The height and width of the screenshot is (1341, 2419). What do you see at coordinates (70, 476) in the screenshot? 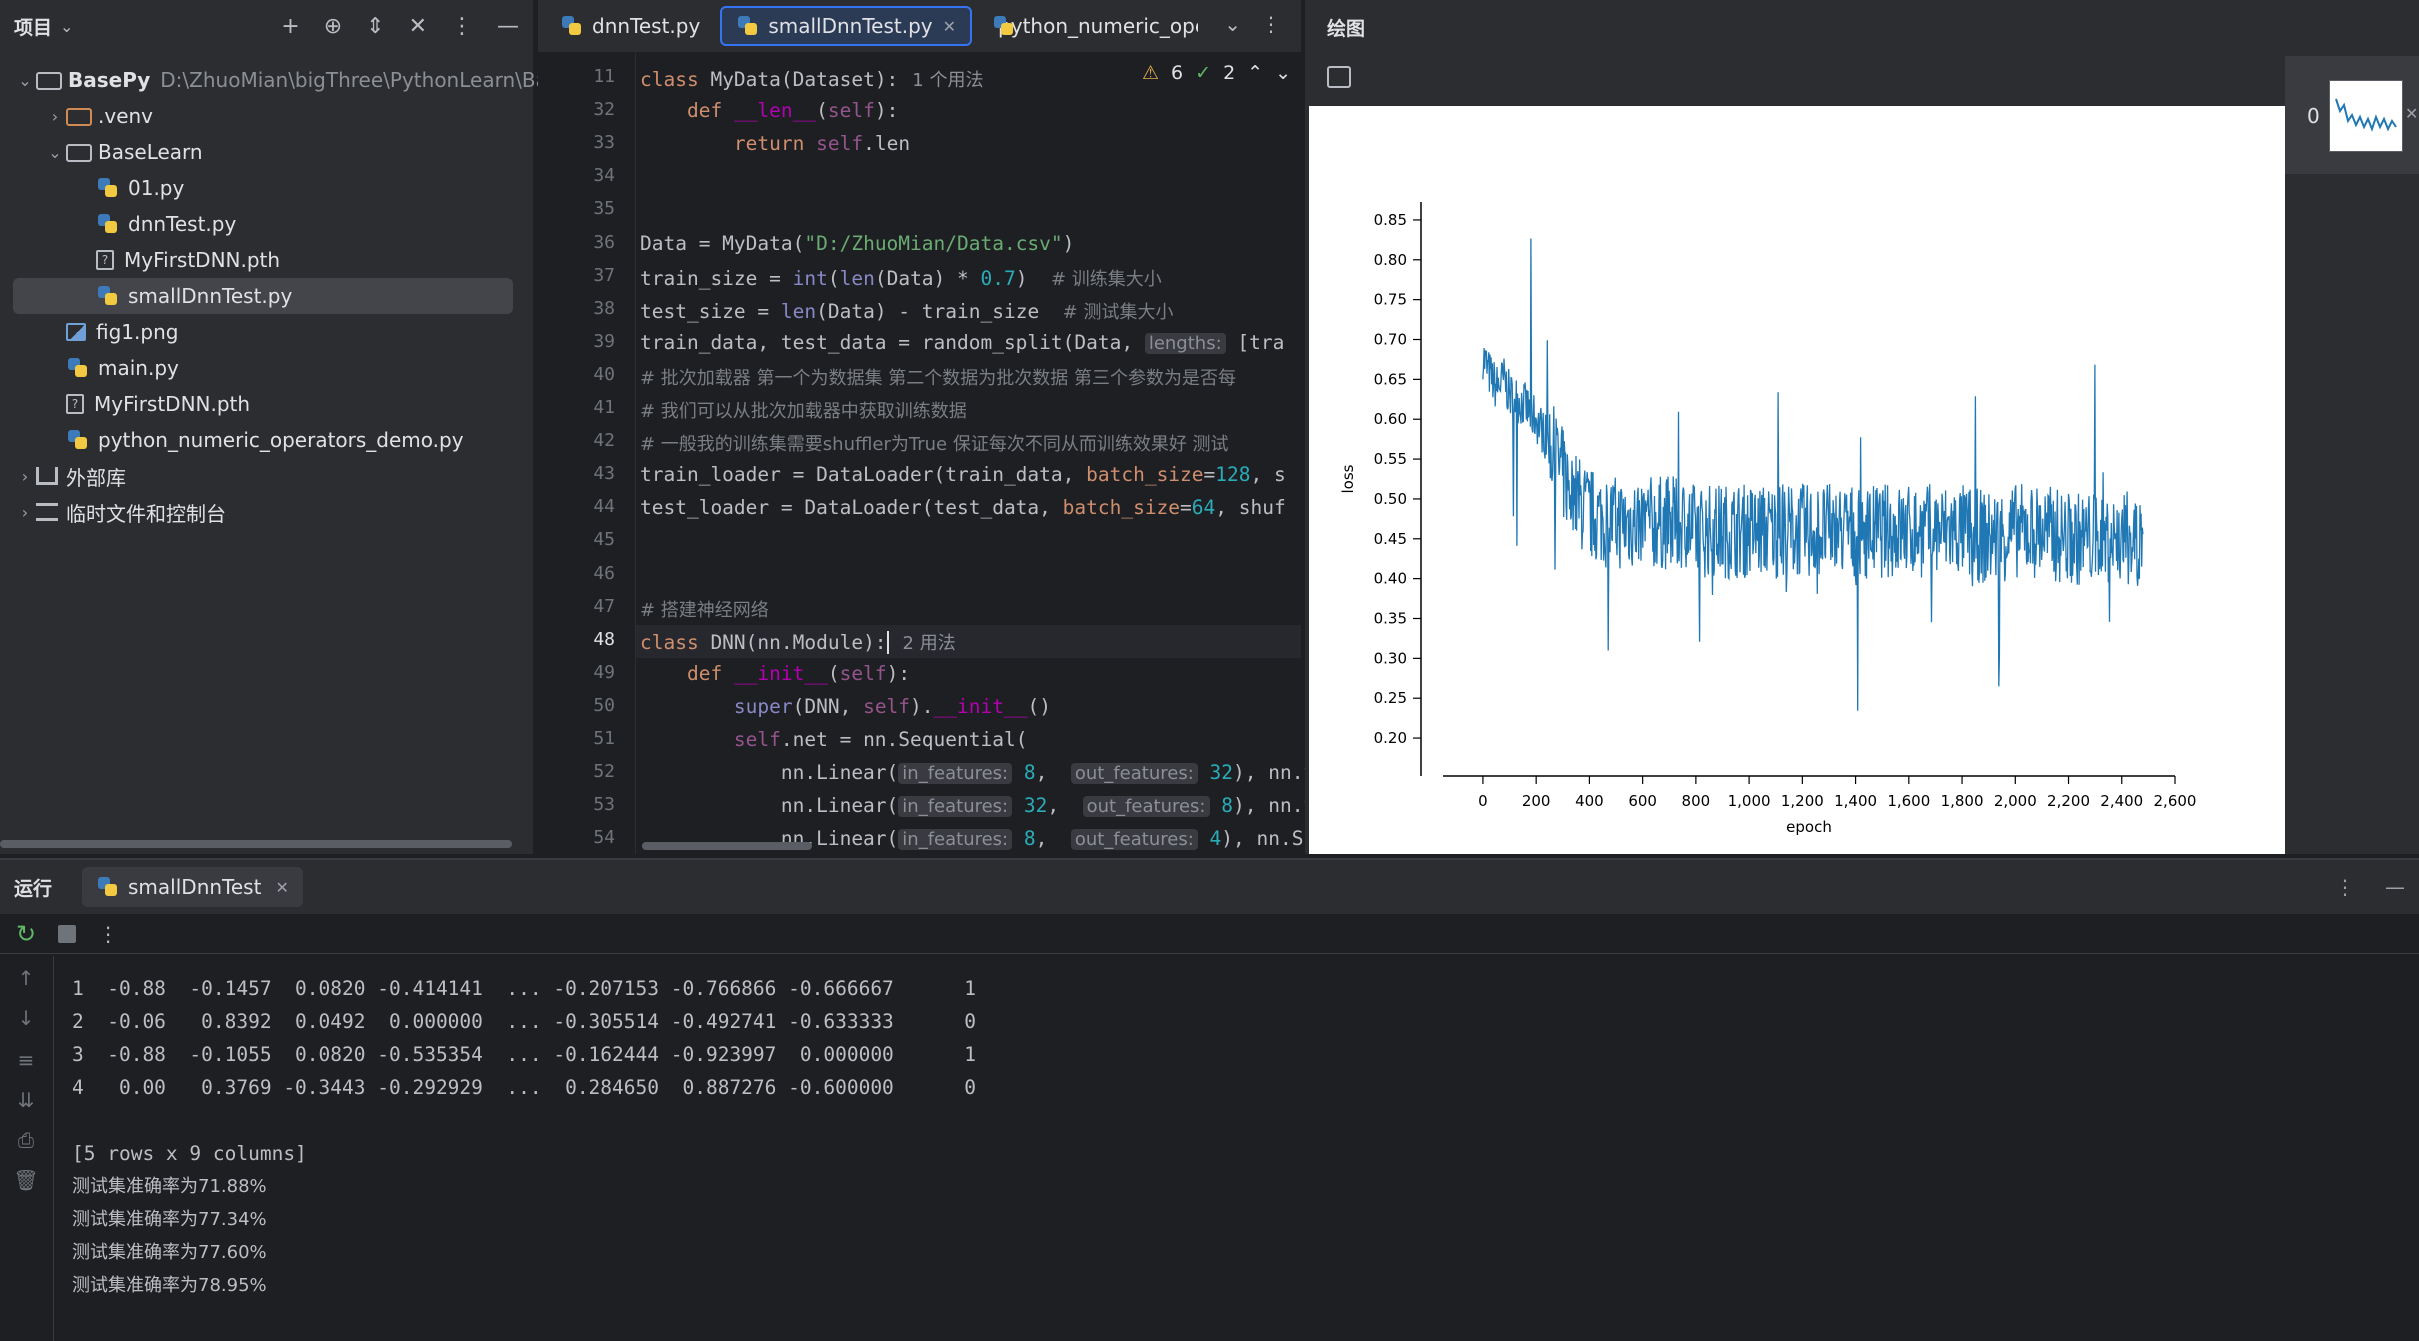
I see `tree-item: › 外部库` at bounding box center [70, 476].